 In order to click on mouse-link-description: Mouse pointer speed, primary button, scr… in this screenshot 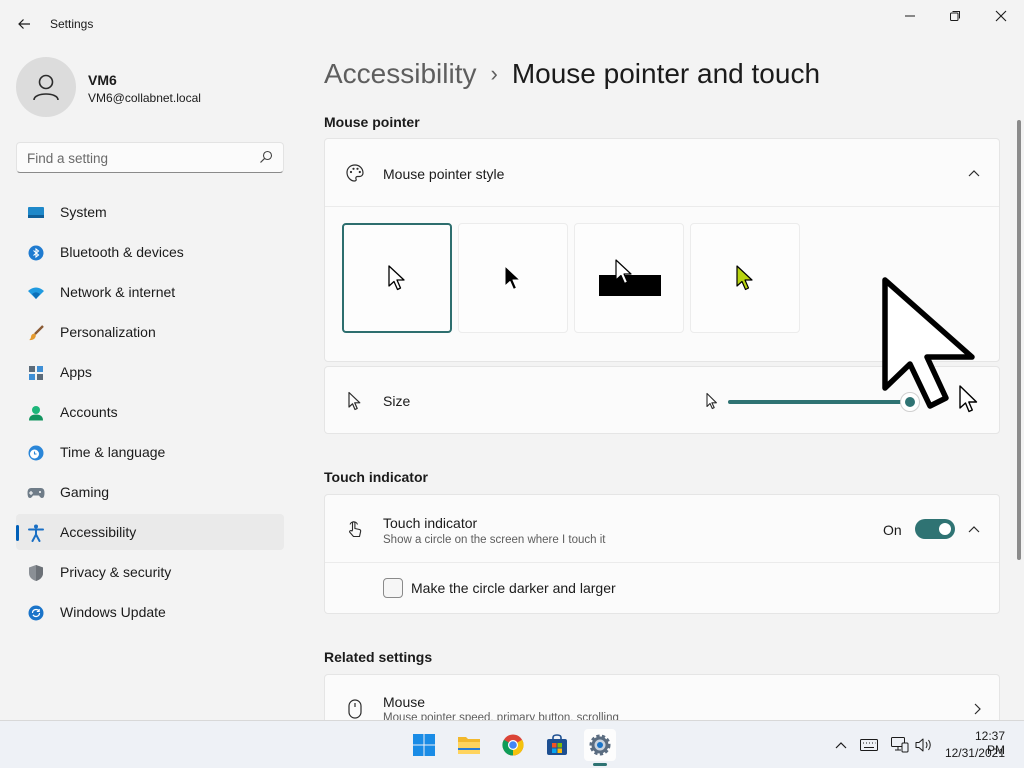, I will do `click(501, 716)`.